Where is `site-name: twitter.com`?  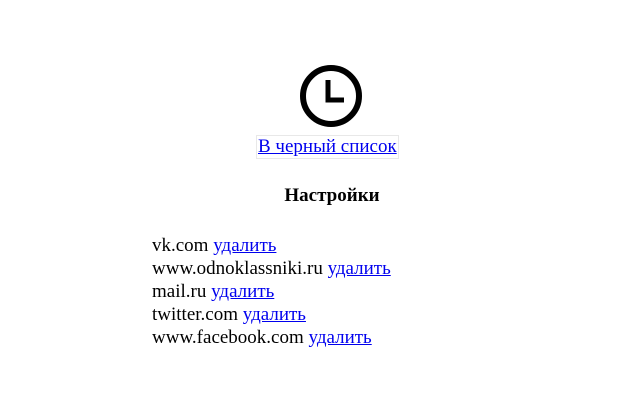
site-name: twitter.com is located at coordinates (195, 314).